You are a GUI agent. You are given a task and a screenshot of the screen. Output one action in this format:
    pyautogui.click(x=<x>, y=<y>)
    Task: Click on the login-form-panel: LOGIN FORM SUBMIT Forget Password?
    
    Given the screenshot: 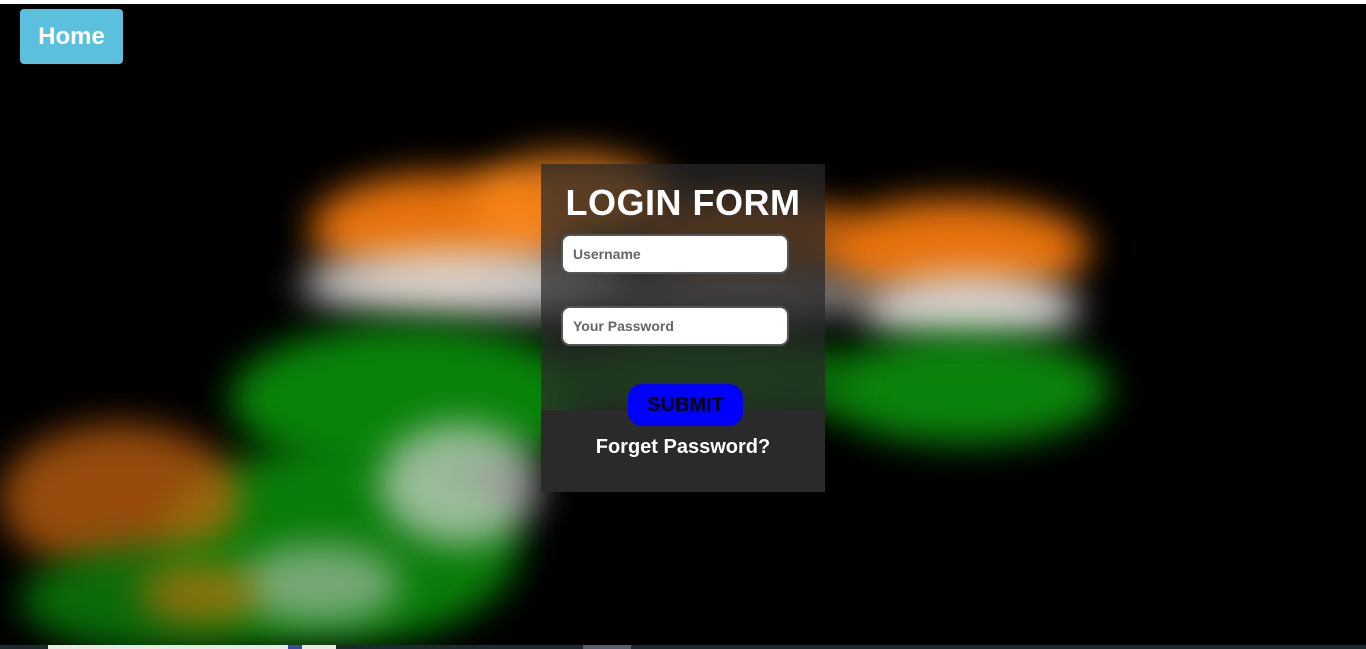 What is the action you would take?
    pyautogui.click(x=683, y=328)
    